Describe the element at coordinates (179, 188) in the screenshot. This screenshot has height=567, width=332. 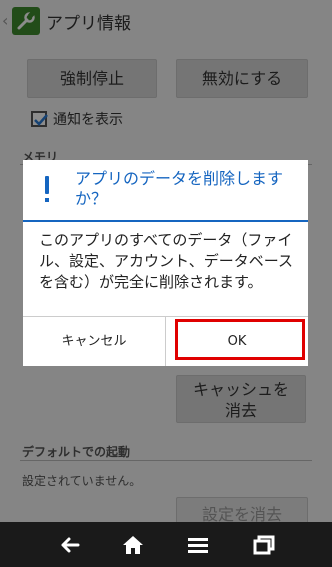
I see `dialog-title: アプリのデータを削除しますか？` at that location.